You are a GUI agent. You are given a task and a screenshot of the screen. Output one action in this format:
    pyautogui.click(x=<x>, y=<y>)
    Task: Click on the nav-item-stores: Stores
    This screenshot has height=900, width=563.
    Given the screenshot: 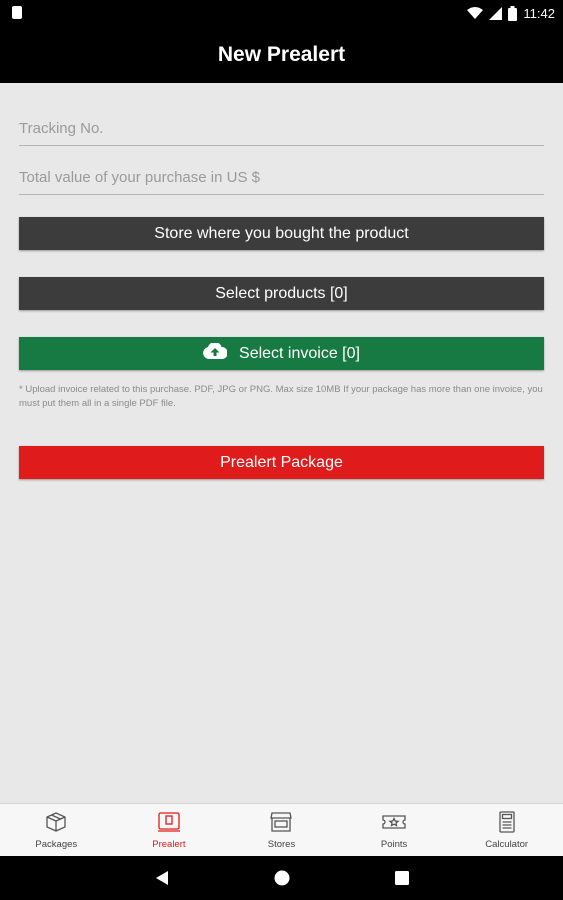 What is the action you would take?
    pyautogui.click(x=281, y=830)
    